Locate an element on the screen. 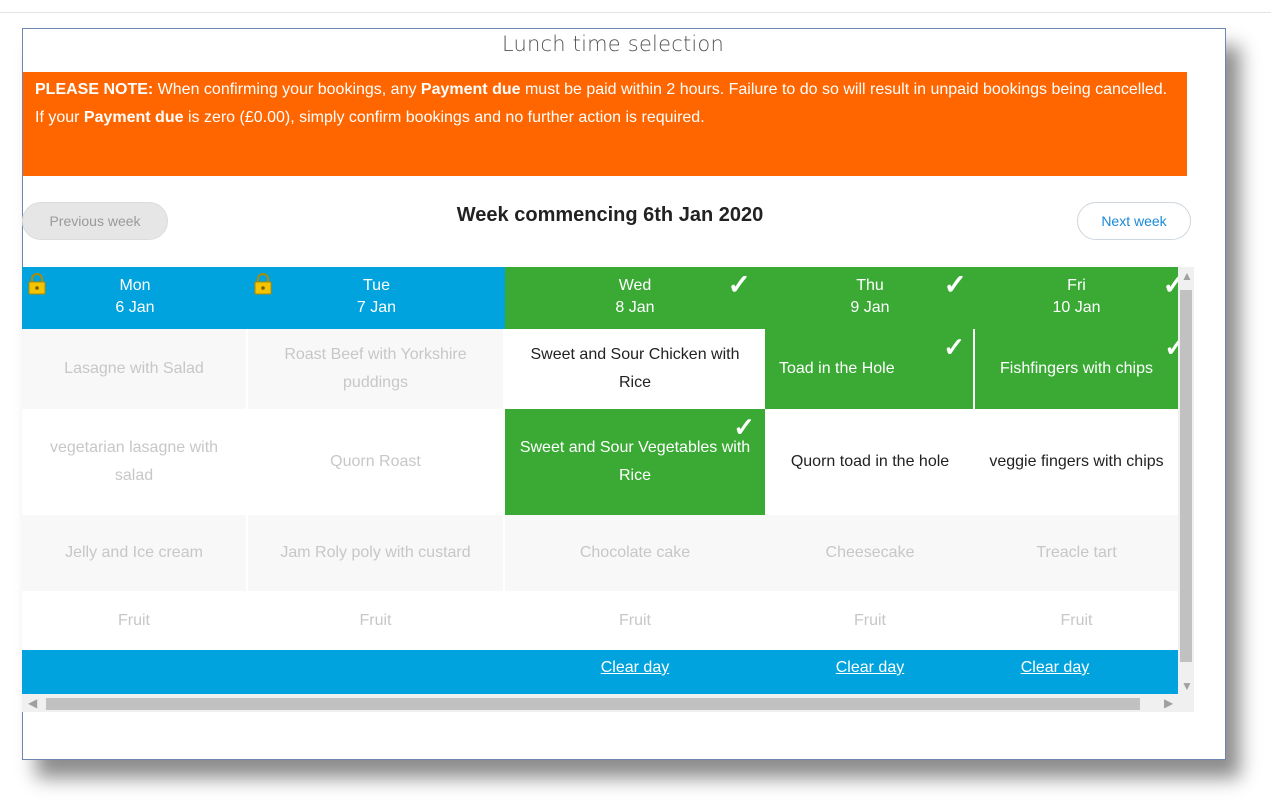 The image size is (1271, 800). meal-option-main-fri: Fishfingers with chips ✓ is located at coordinates (1076, 369).